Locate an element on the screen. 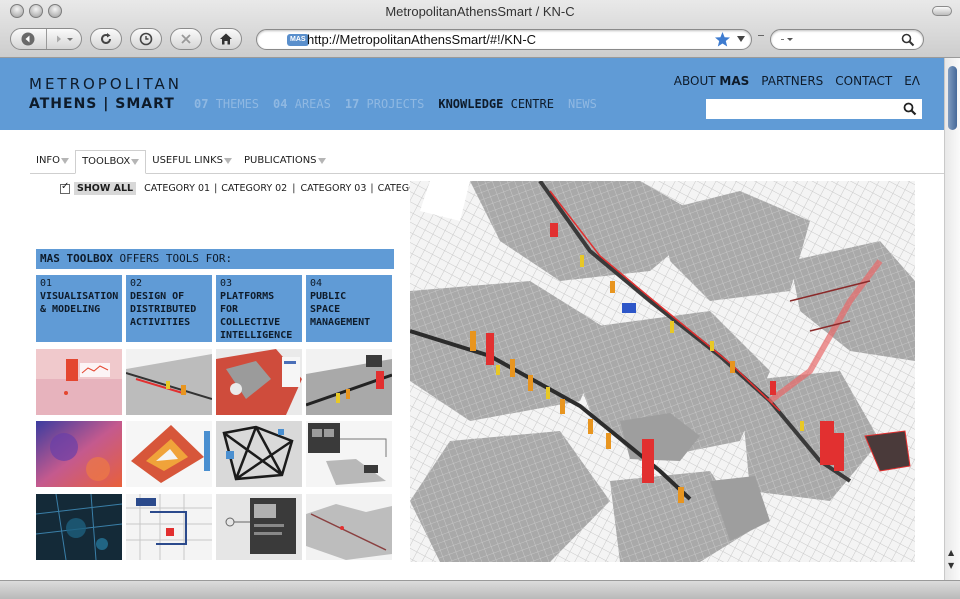  forward-arrow-icon is located at coordinates (64, 39).